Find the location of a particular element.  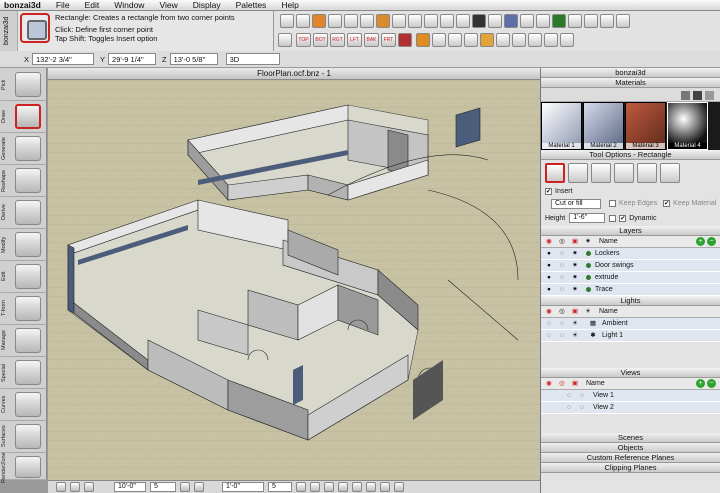

materials-view-icon is located at coordinates (685, 95).